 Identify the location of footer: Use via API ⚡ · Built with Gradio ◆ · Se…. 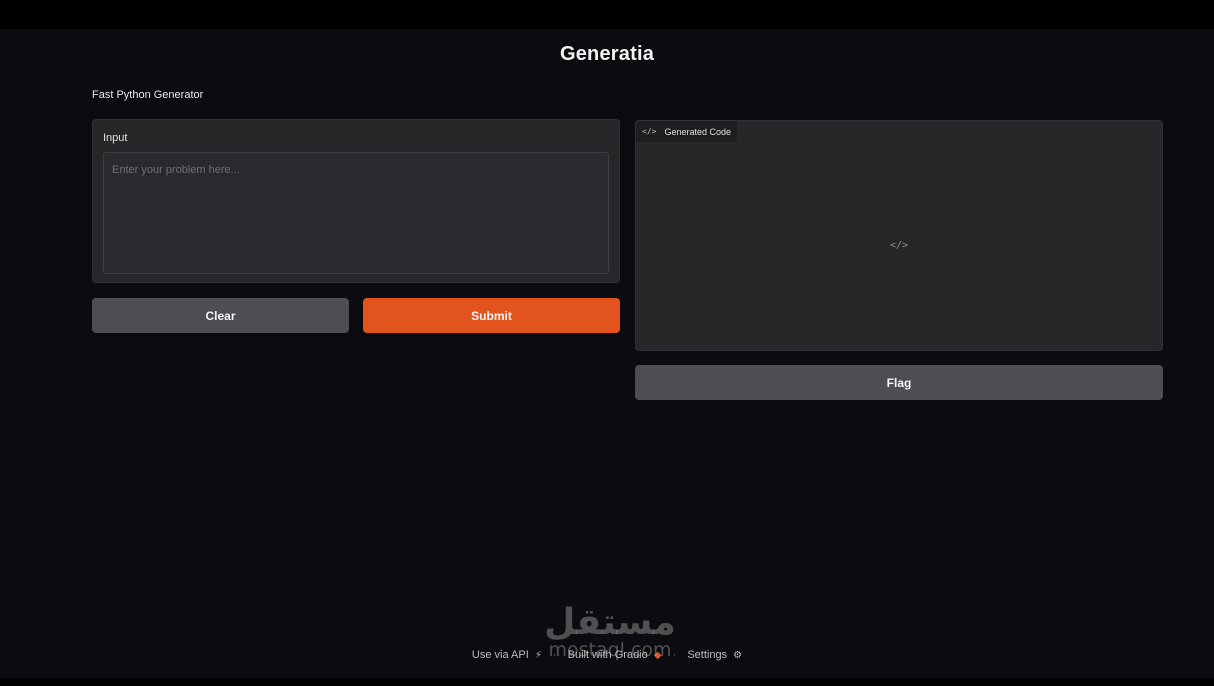
(607, 655).